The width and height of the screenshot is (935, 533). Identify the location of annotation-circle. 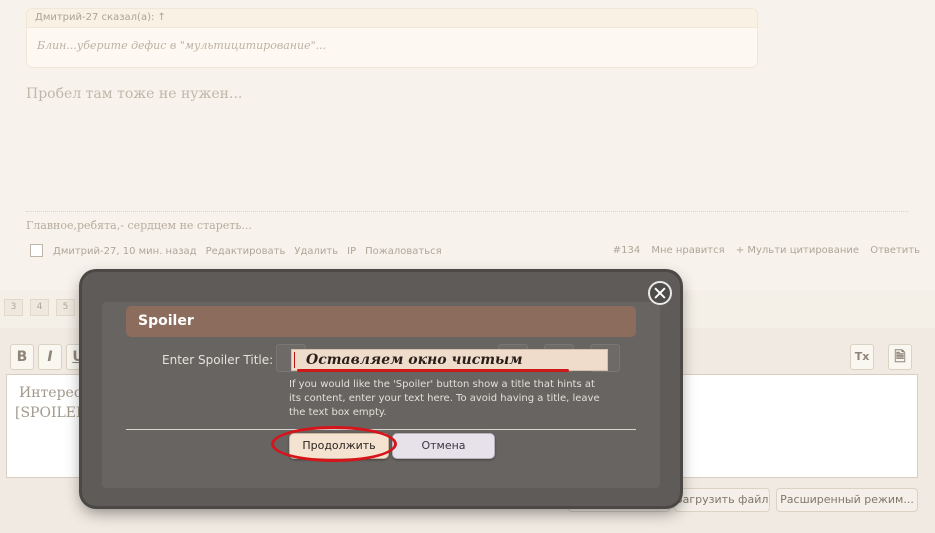
(334, 444).